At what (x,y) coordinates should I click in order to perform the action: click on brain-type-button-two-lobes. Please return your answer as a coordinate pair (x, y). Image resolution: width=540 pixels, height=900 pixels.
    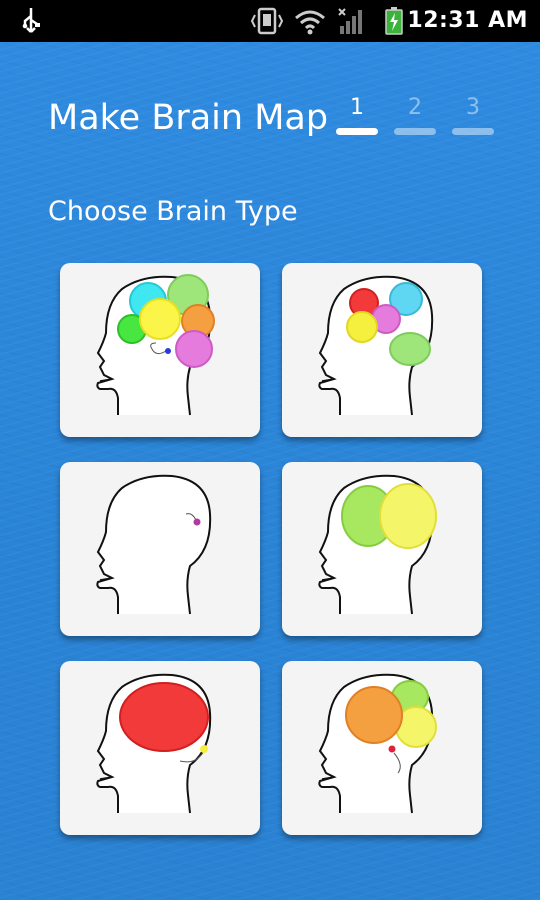
    Looking at the image, I should click on (382, 549).